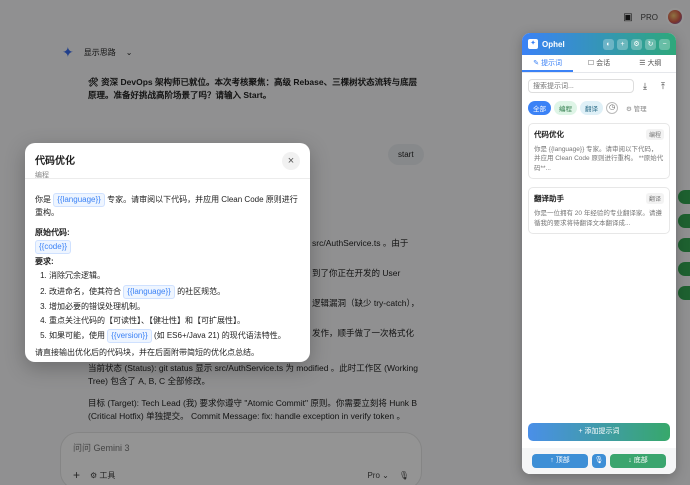 This screenshot has width=690, height=485. Describe the element at coordinates (129, 336) in the screenshot. I see `variable-chip: {{version}}` at that location.